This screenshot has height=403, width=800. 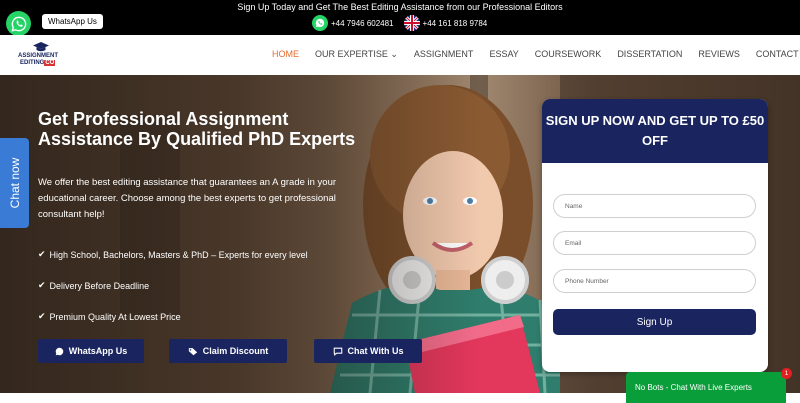 I want to click on nav-item-coursework: COURSEWORK, so click(x=568, y=54).